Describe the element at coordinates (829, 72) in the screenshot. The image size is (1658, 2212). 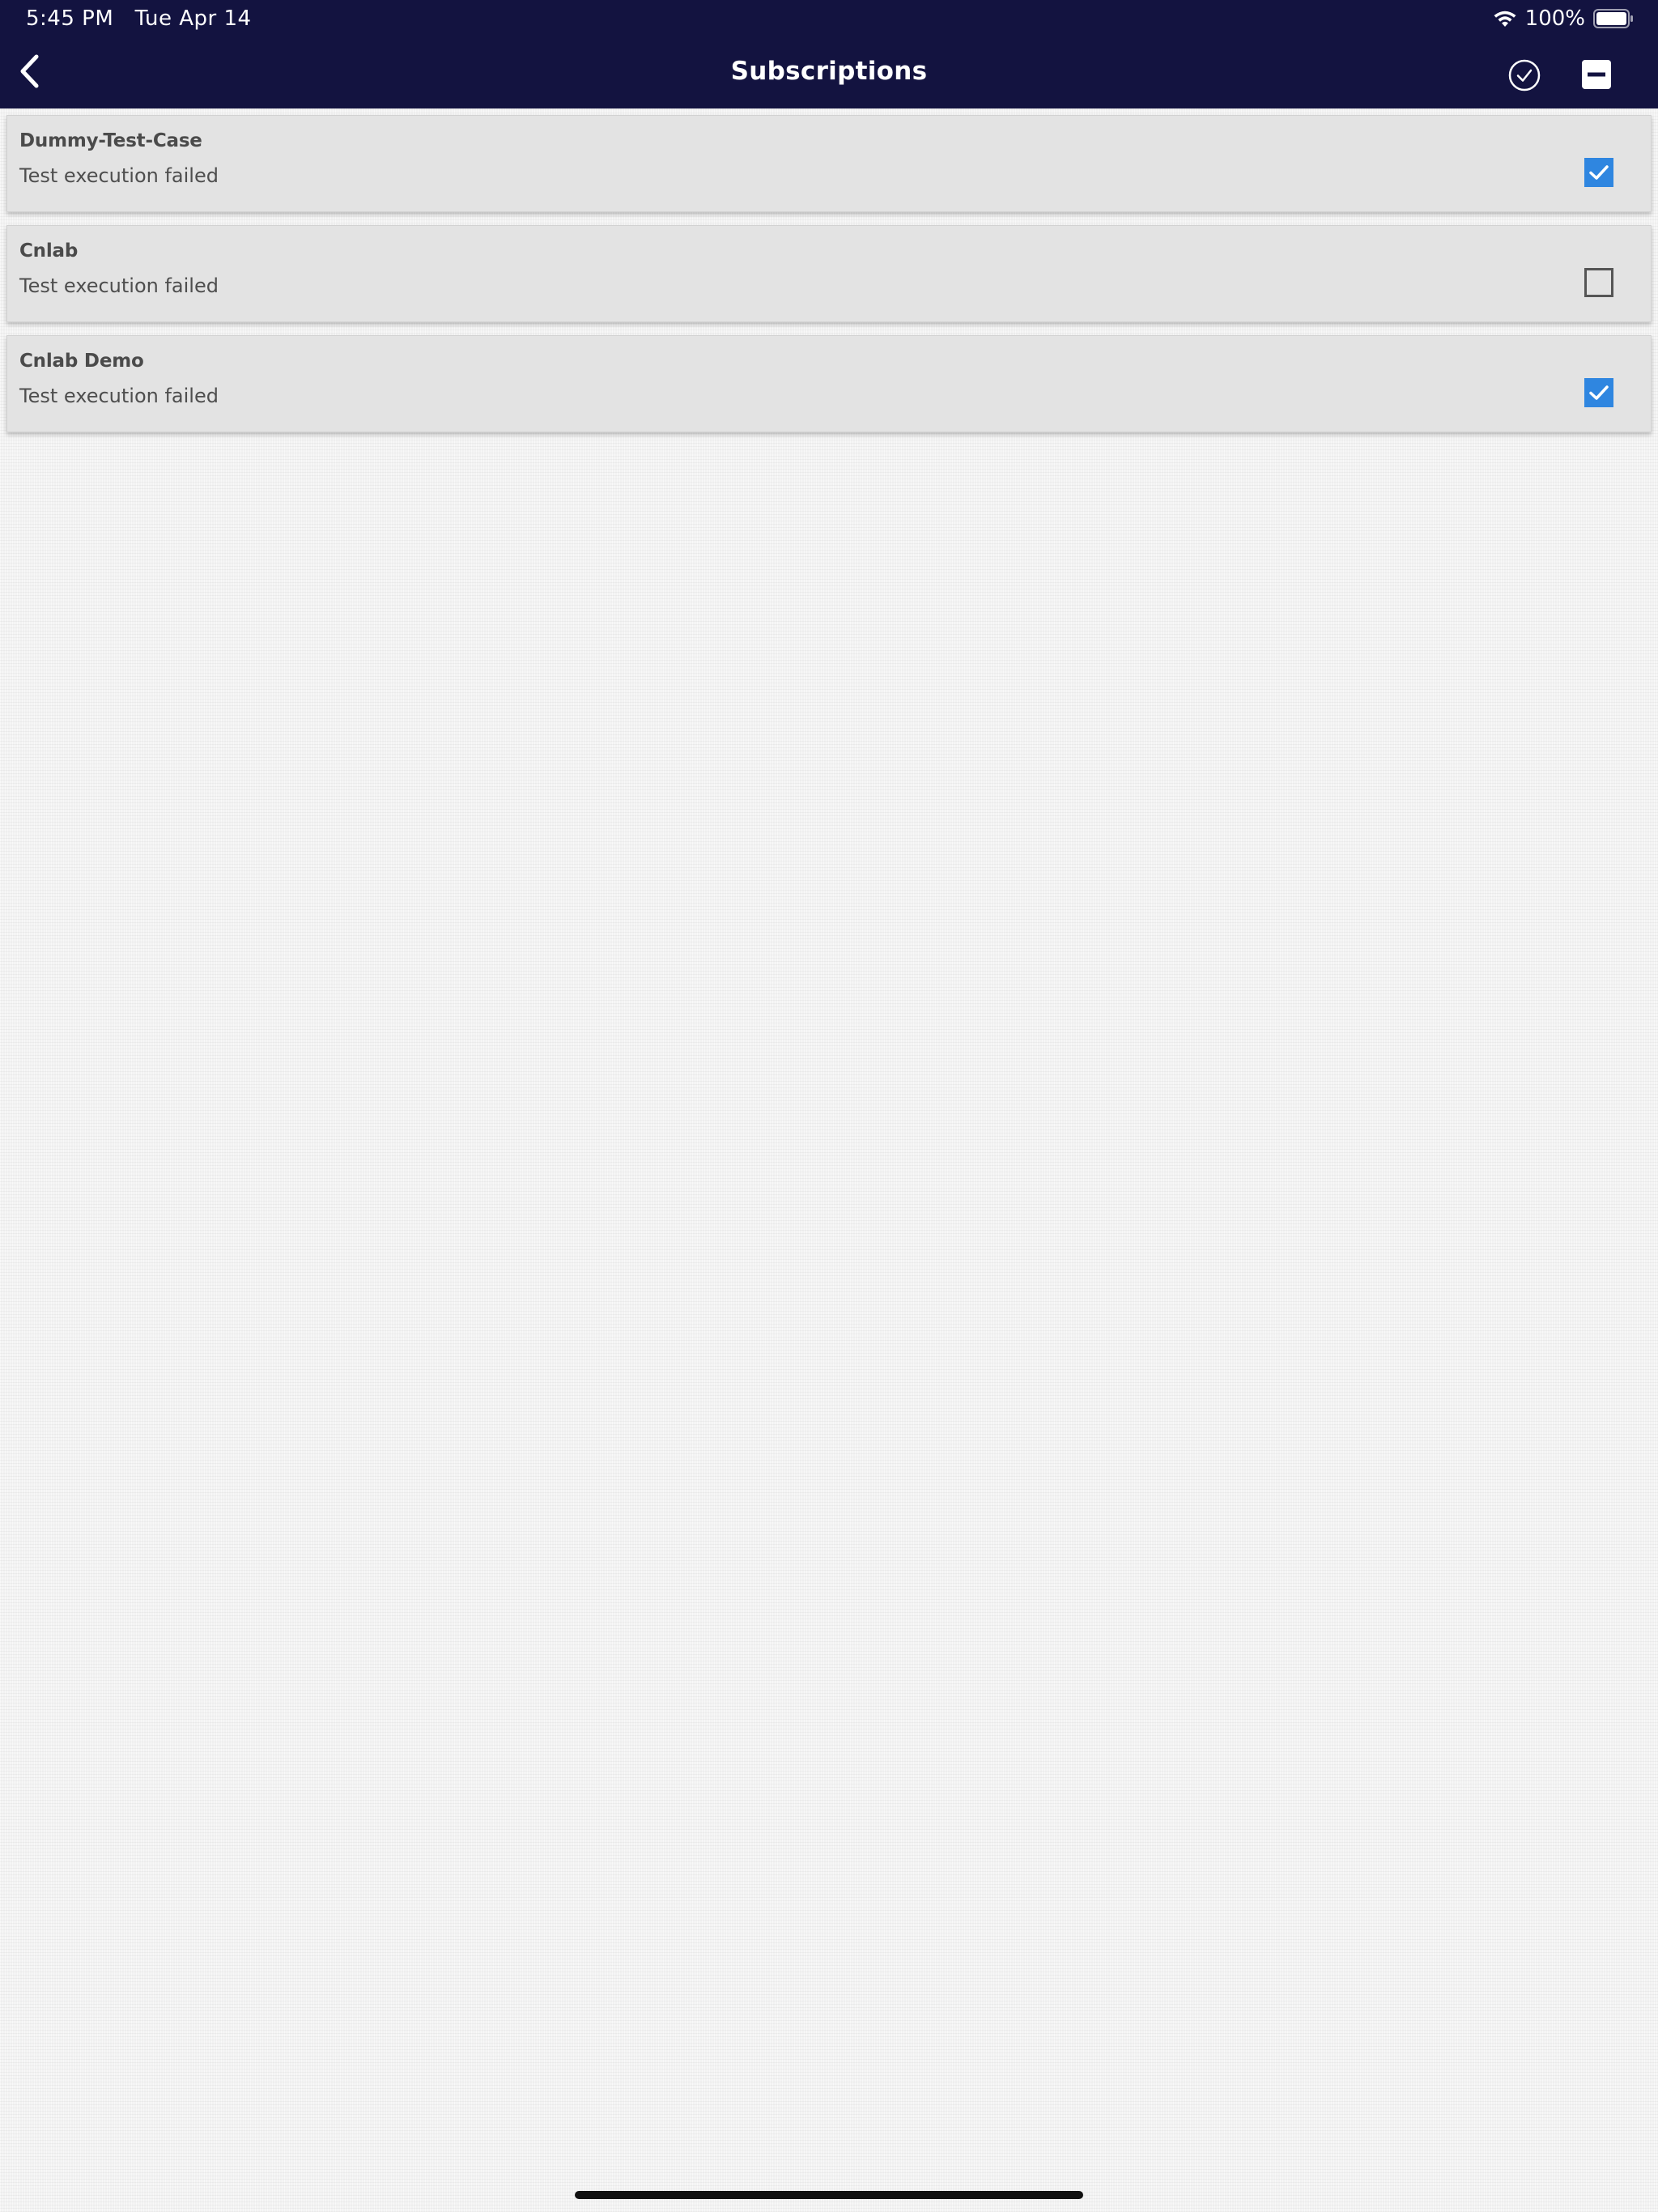
I see `page-title: Subscriptions` at that location.